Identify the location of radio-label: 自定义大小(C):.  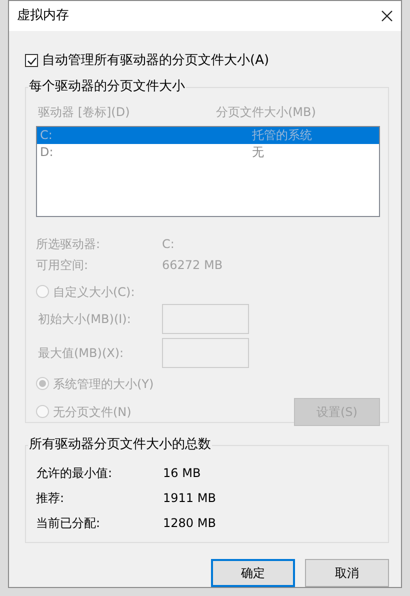
(94, 292).